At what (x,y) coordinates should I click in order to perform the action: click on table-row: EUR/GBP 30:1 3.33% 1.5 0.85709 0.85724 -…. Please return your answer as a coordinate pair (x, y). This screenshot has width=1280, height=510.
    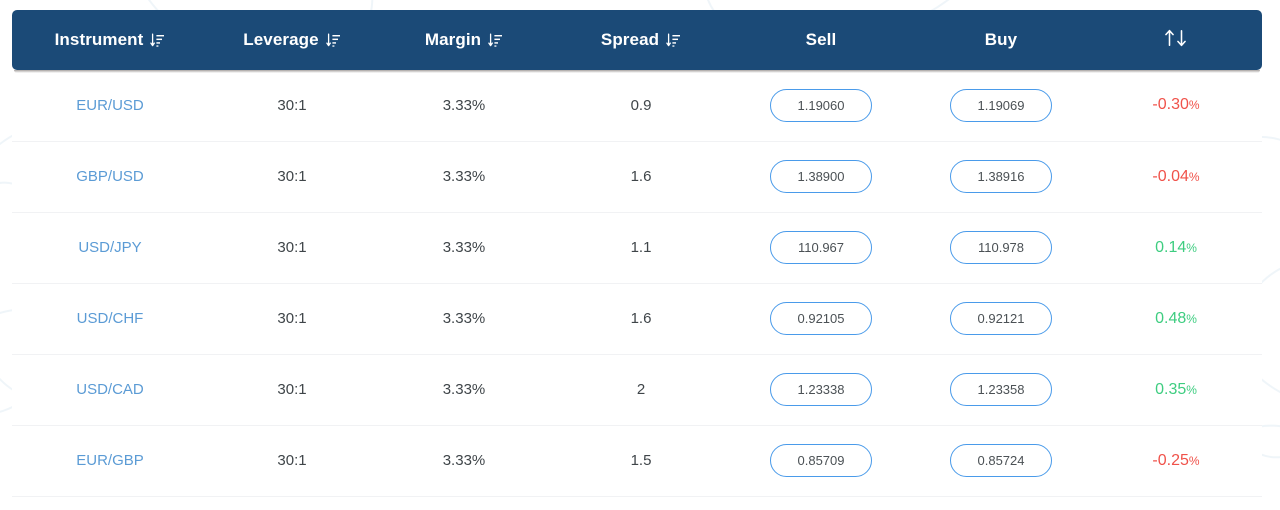
    Looking at the image, I should click on (637, 461).